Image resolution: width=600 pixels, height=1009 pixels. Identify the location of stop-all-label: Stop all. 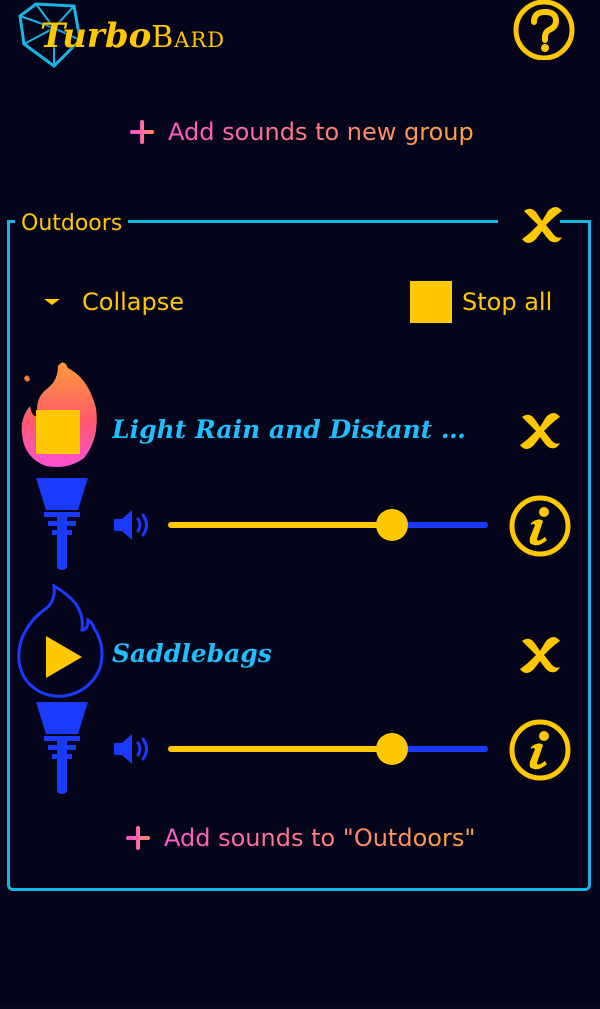
(507, 302).